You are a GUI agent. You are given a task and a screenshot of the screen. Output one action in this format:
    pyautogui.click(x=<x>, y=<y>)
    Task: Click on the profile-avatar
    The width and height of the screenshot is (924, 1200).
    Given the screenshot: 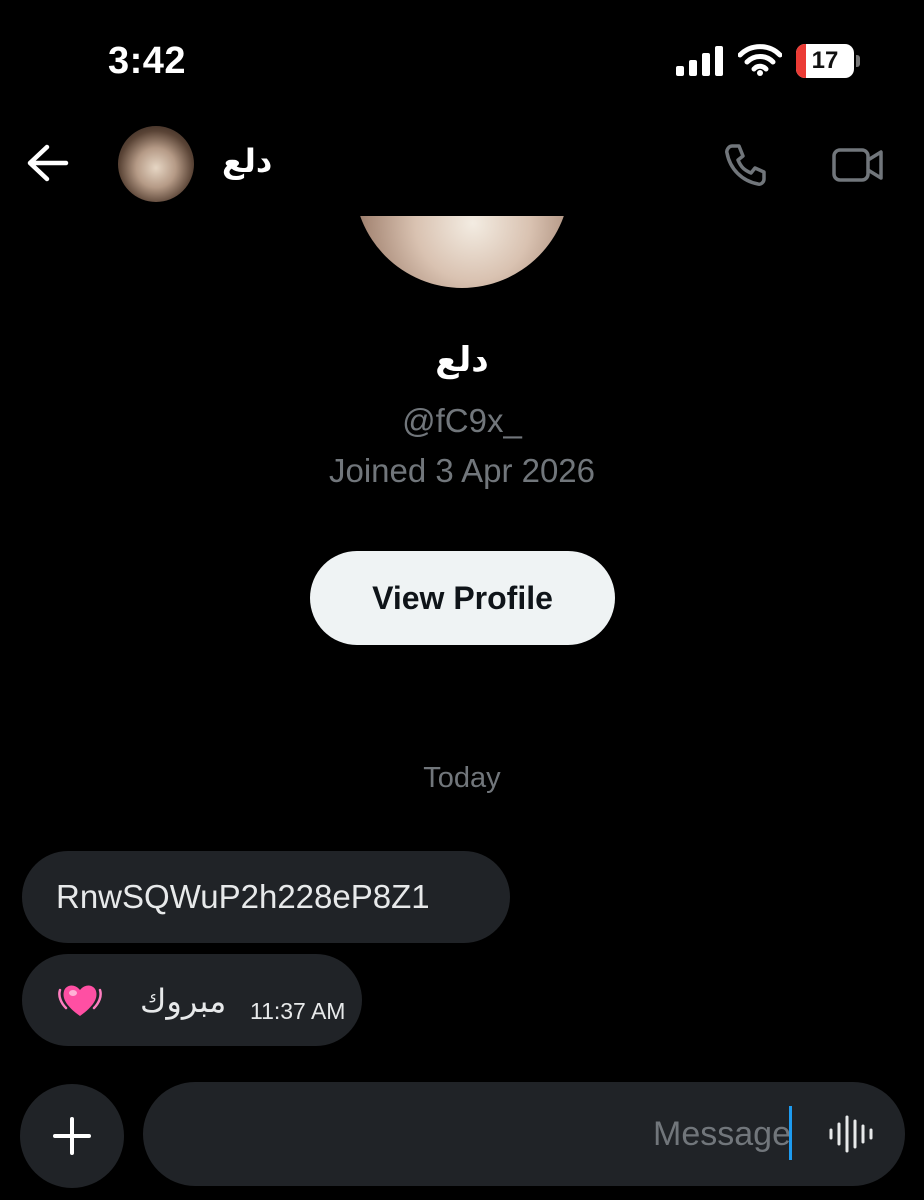 What is the action you would take?
    pyautogui.click(x=462, y=252)
    